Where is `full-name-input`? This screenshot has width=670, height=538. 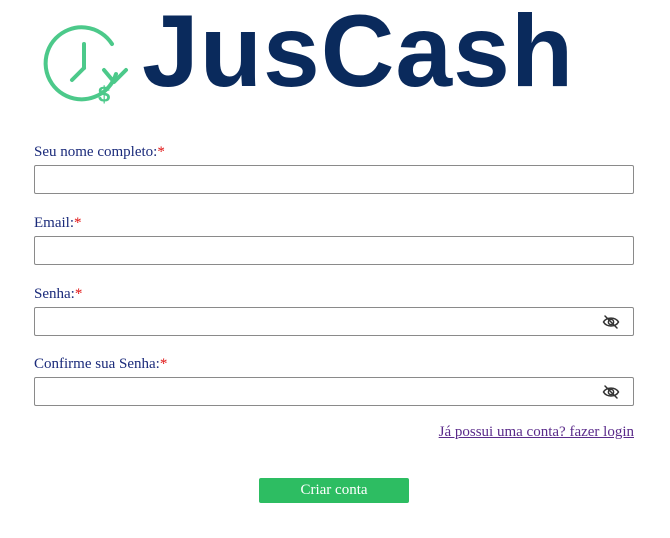 full-name-input is located at coordinates (334, 179).